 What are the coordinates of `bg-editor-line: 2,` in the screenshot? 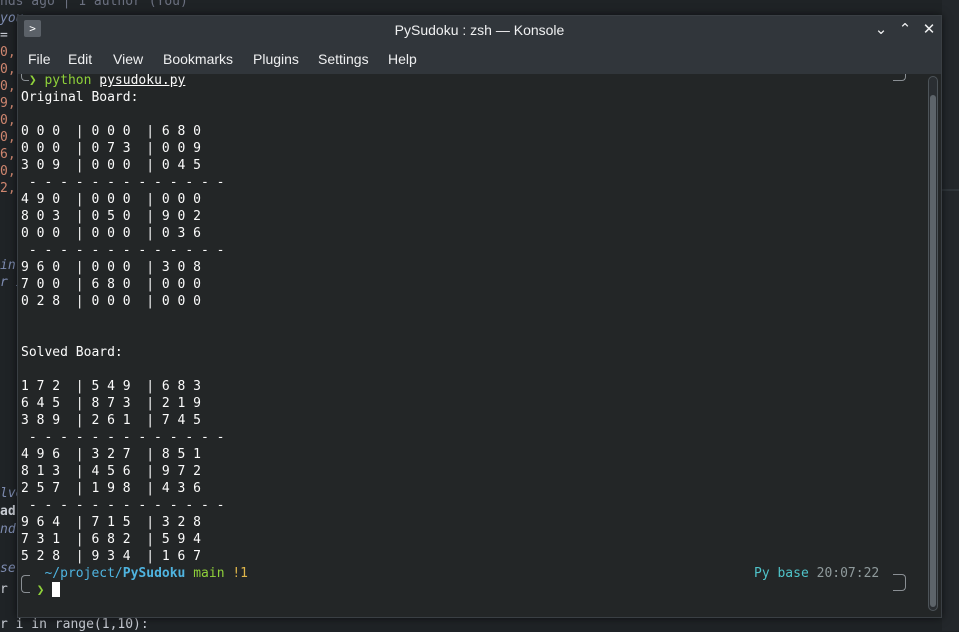 It's located at (8, 188).